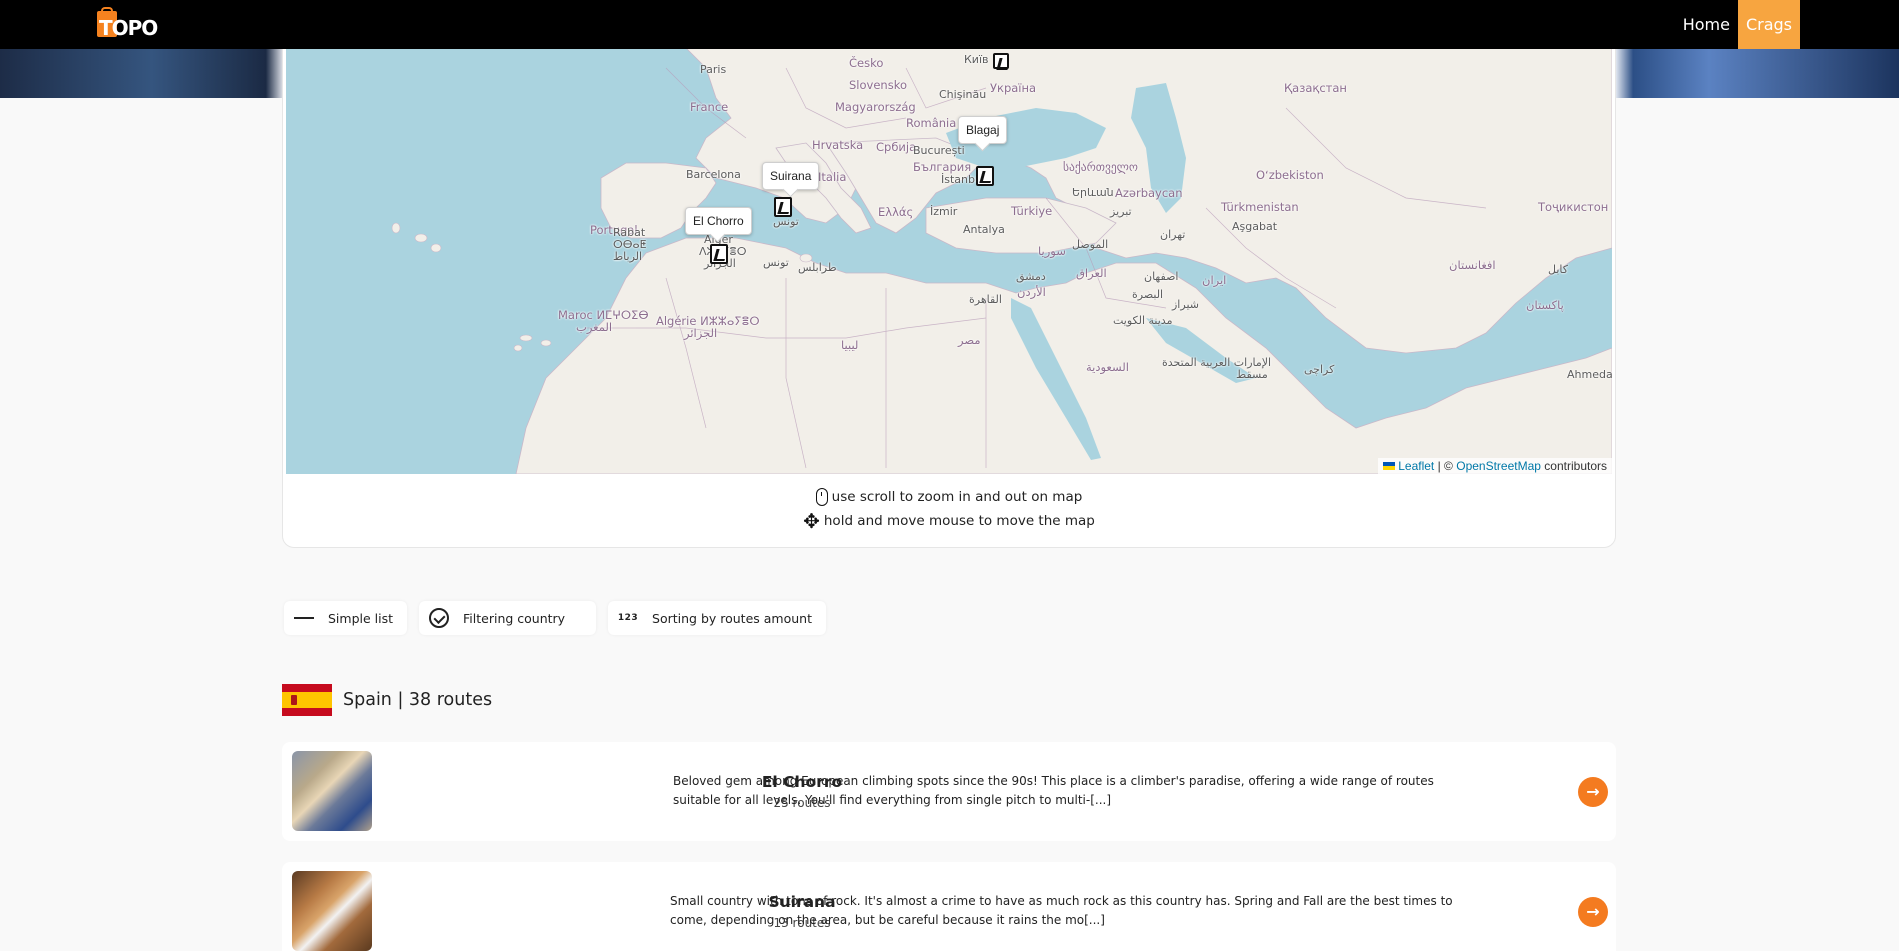 The width and height of the screenshot is (1899, 951). I want to click on mouse-icon, so click(821, 497).